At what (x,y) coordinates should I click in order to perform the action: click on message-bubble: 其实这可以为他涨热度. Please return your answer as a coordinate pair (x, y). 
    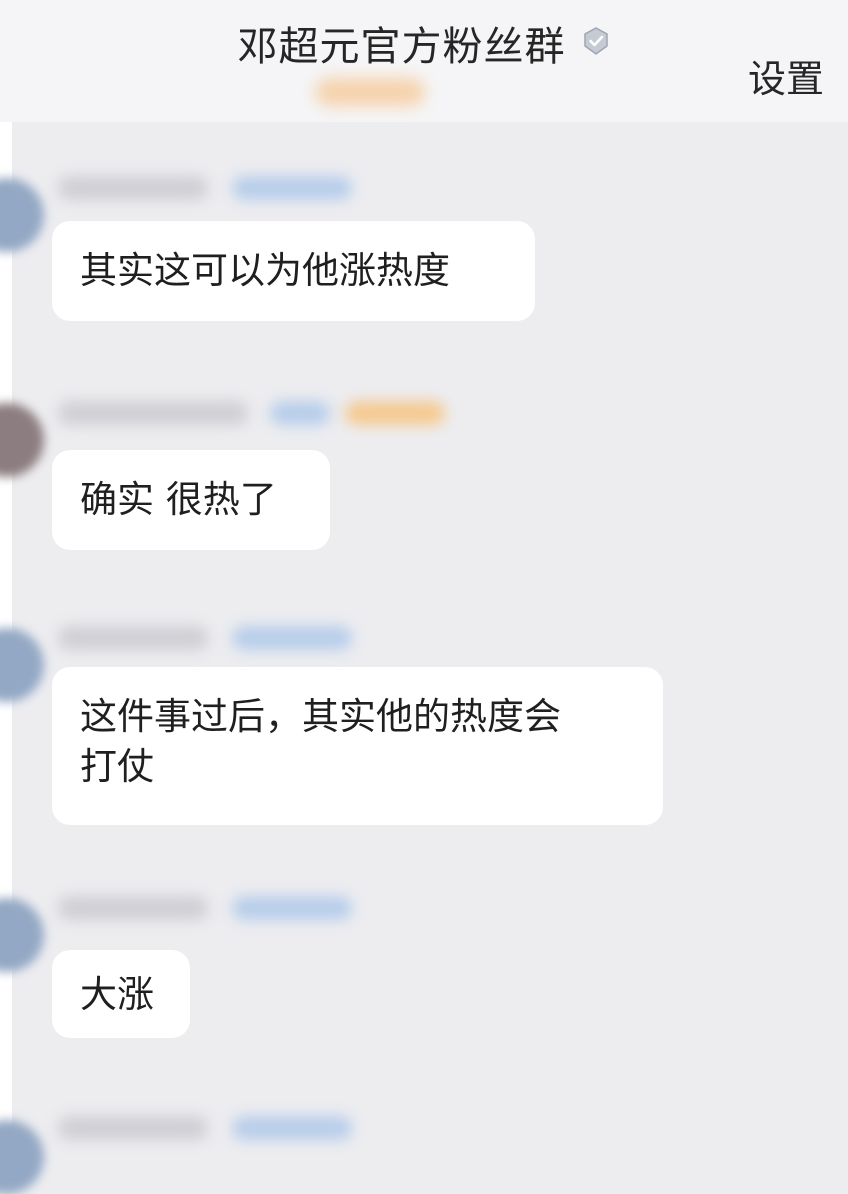
    Looking at the image, I should click on (293, 271).